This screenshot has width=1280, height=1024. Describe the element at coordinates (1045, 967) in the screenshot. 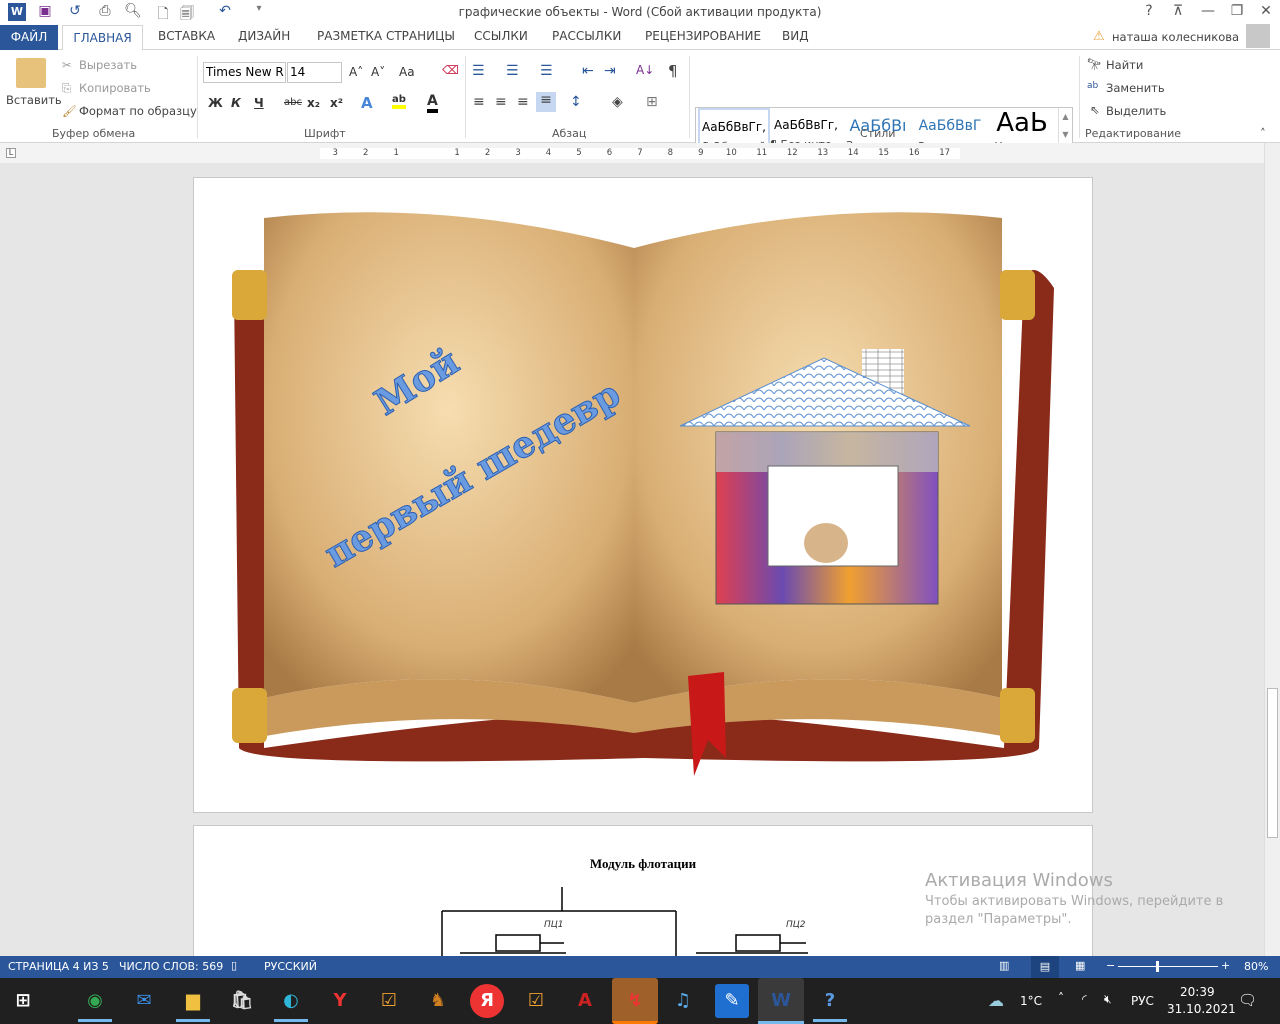

I see `print-layout-icon: ▤` at that location.